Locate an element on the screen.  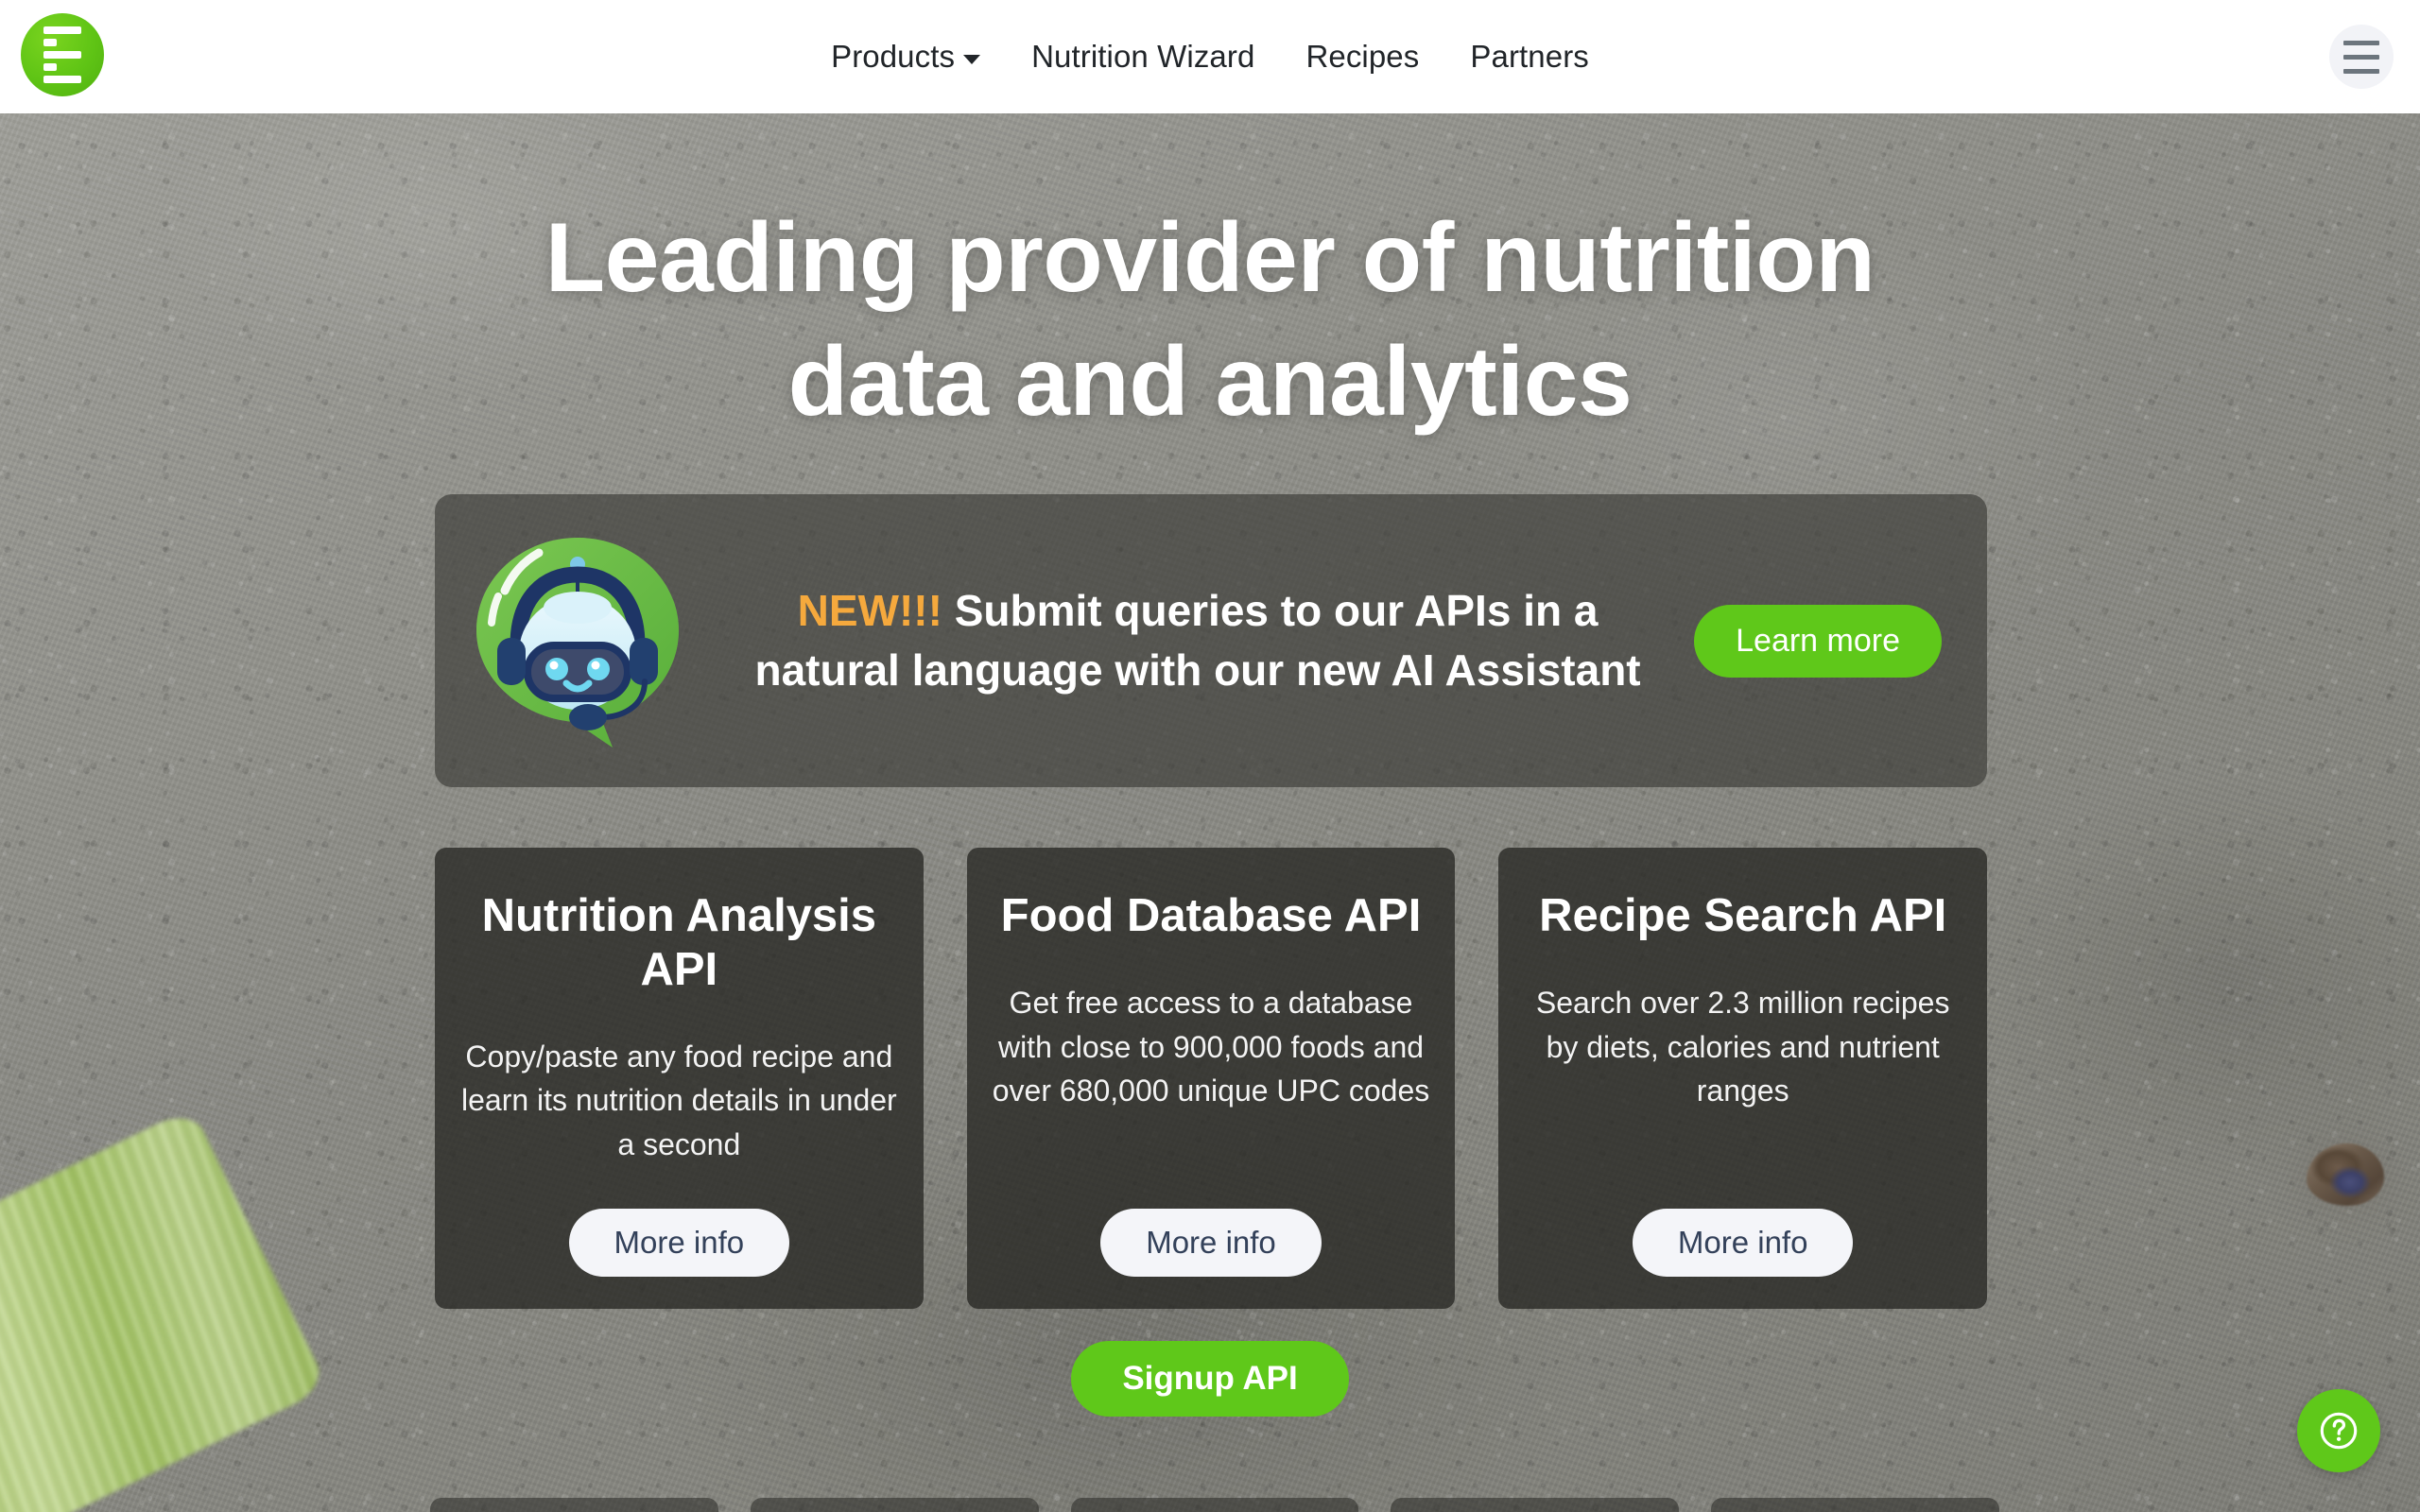
more-info-button-nutrition-analysis: More info is located at coordinates (679, 1242).